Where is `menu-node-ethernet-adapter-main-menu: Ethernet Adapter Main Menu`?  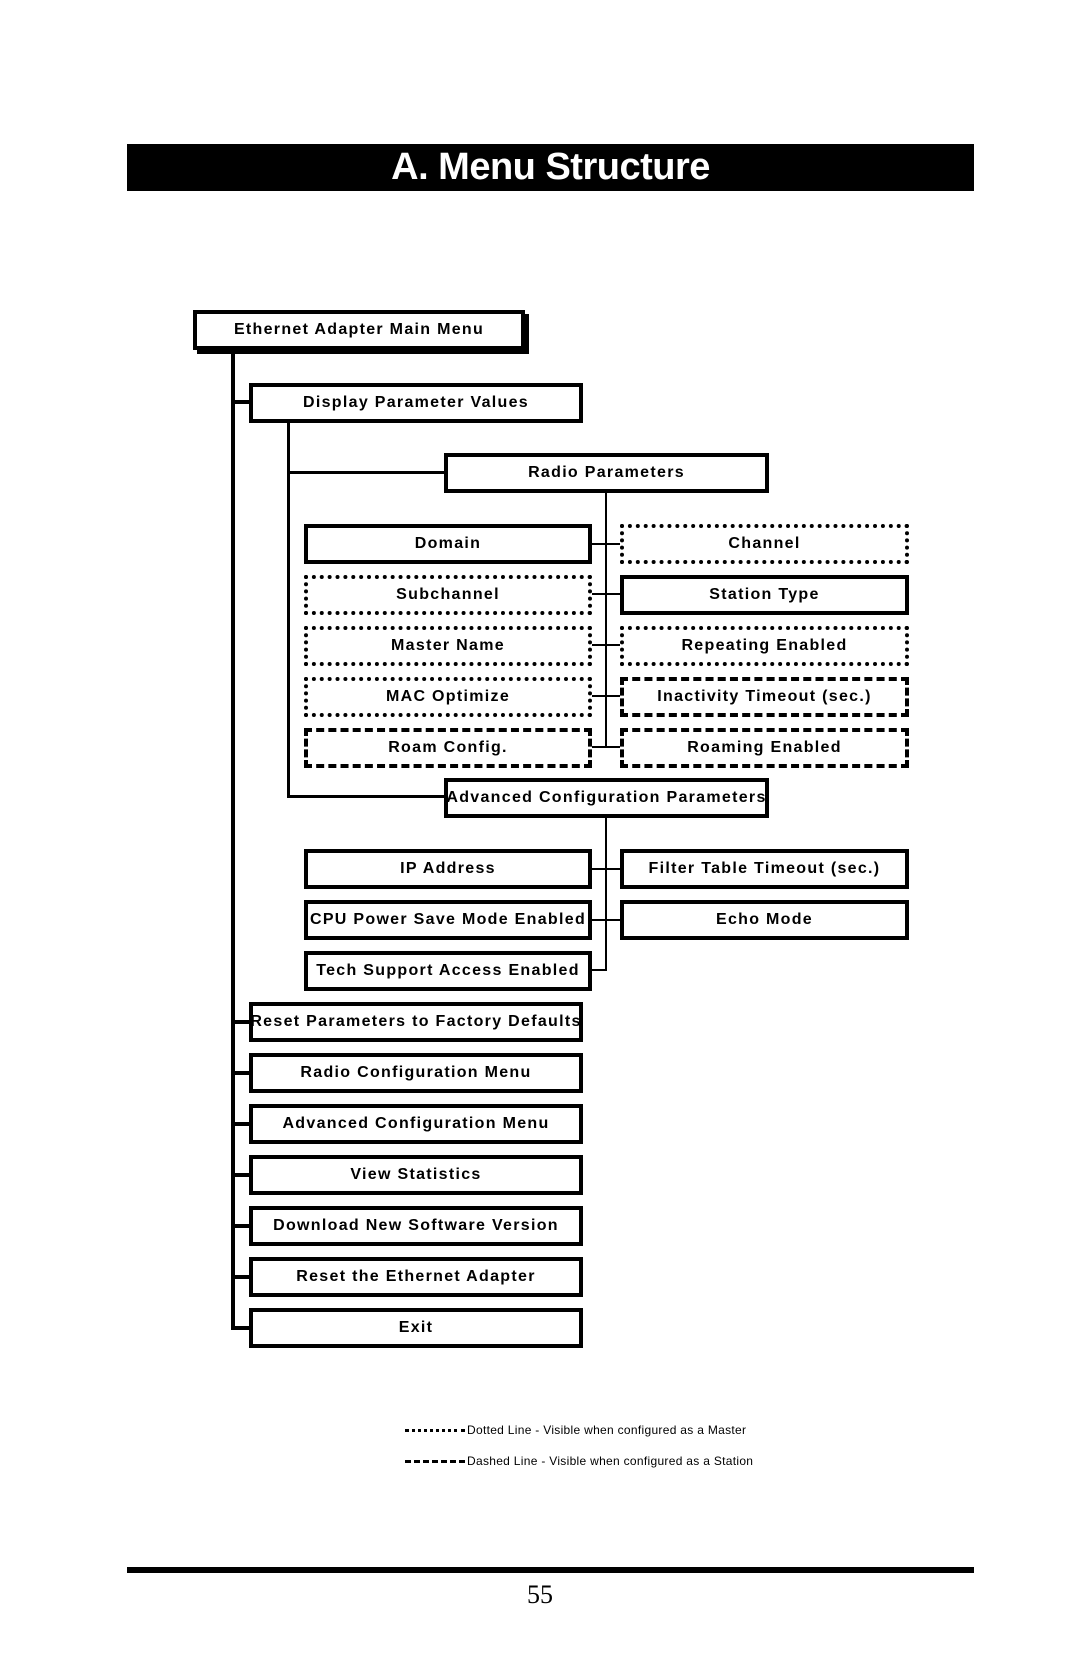
menu-node-ethernet-adapter-main-menu: Ethernet Adapter Main Menu is located at coordinates (359, 330).